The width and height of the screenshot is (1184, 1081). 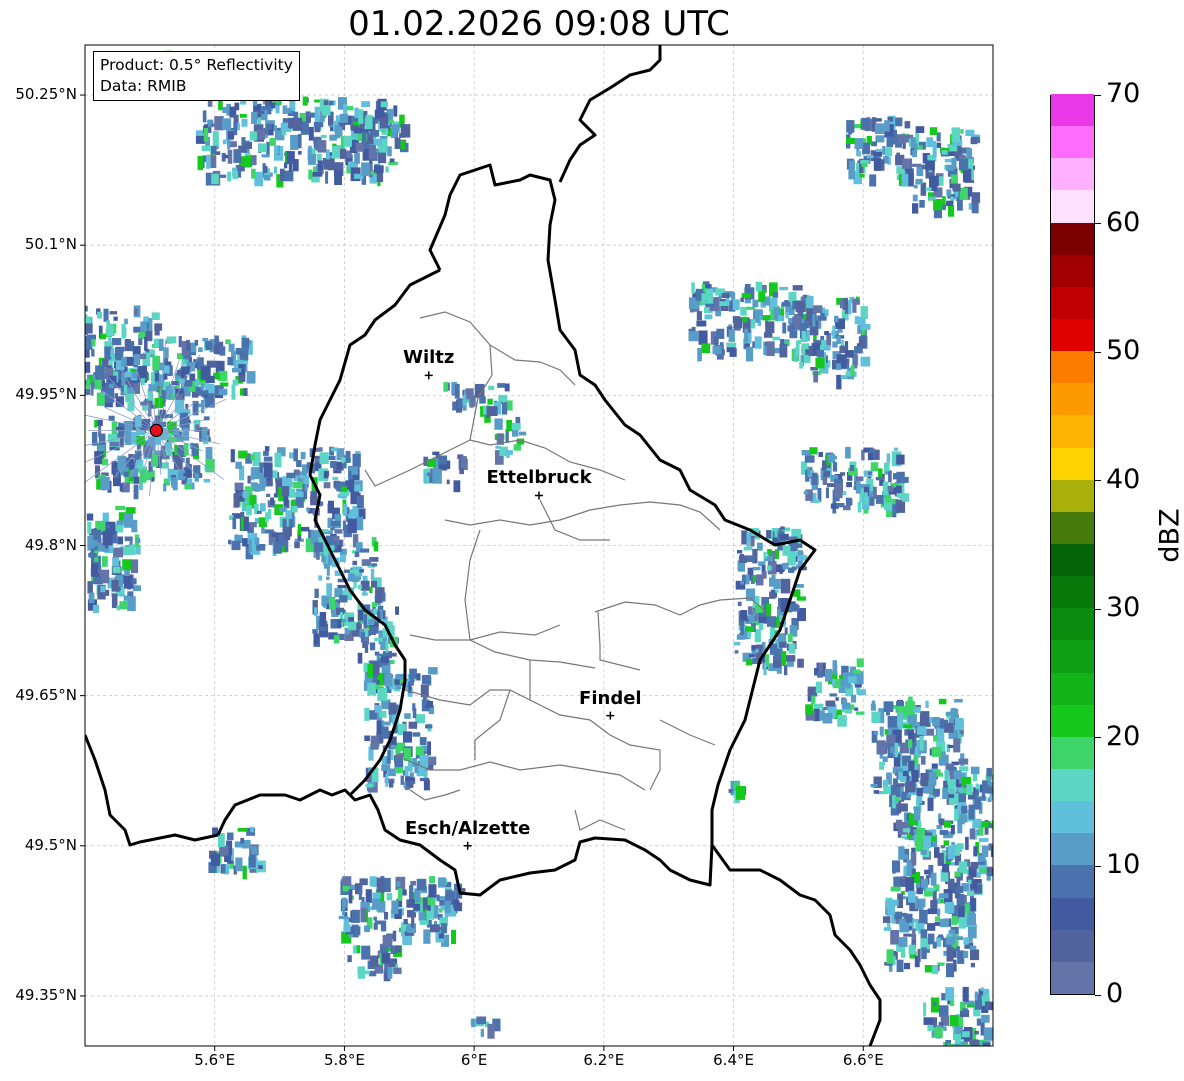 I want to click on colorbar-tick-label: 40, so click(x=1123, y=479).